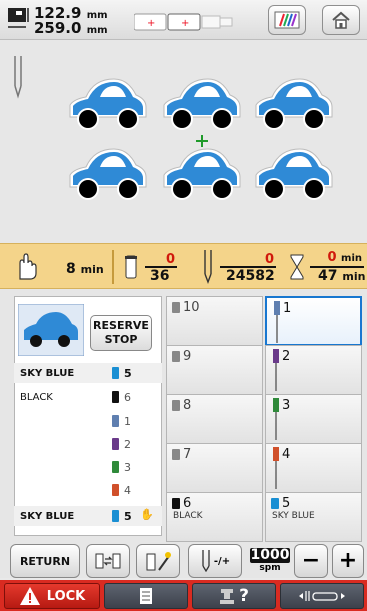  What do you see at coordinates (121, 325) in the screenshot?
I see `reserve-label: RESERVE` at bounding box center [121, 325].